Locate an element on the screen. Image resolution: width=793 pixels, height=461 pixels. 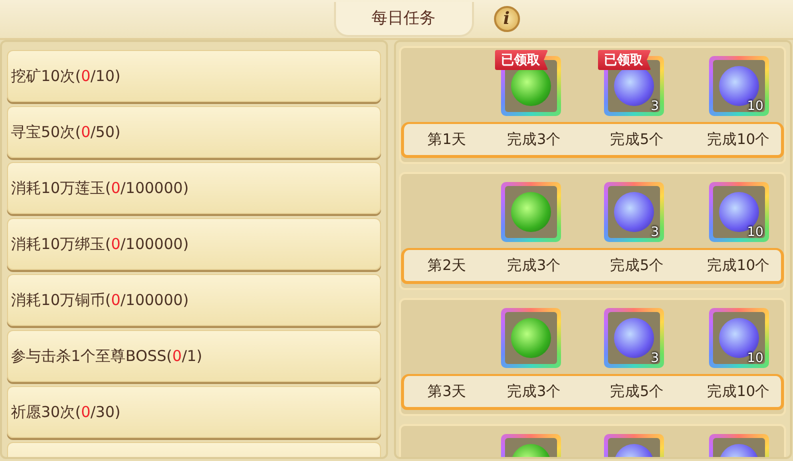
task-label: 消耗10万绑玉(0/100000) is located at coordinates (100, 244).